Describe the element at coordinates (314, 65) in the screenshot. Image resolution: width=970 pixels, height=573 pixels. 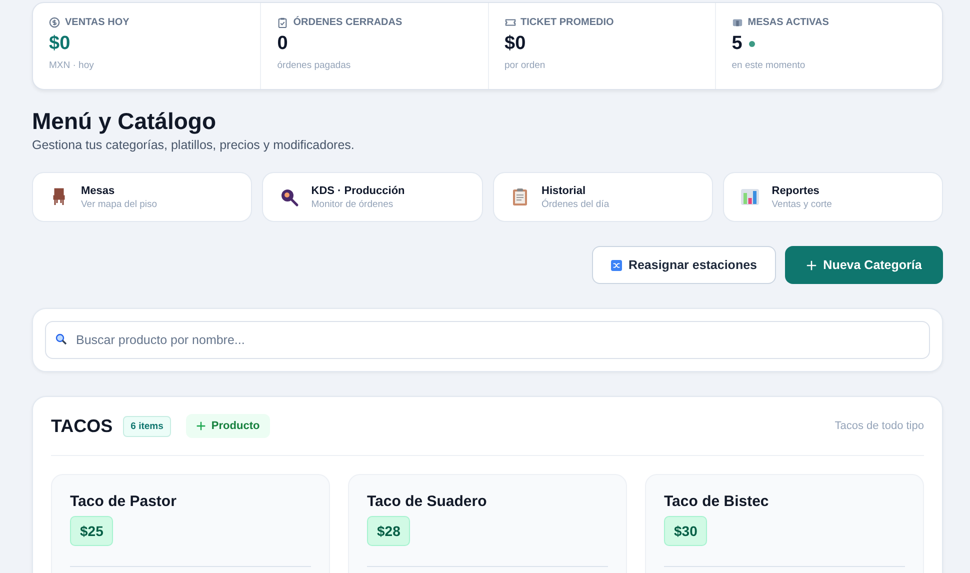
I see `stat-caption: órdenes pagadas` at that location.